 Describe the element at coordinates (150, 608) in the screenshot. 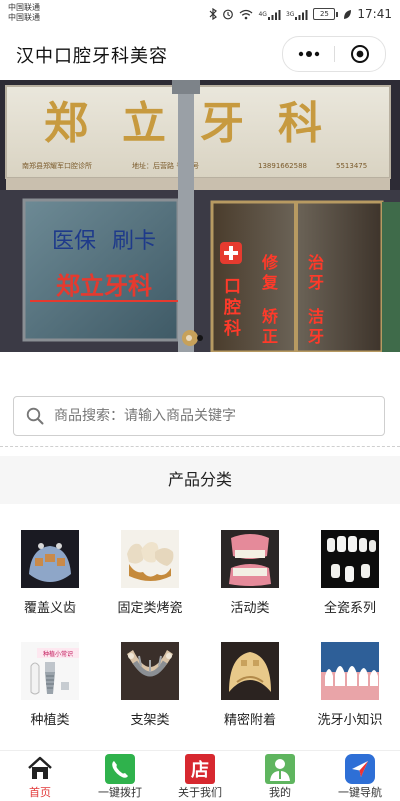

I see `category-label: 固定类烤瓷` at that location.